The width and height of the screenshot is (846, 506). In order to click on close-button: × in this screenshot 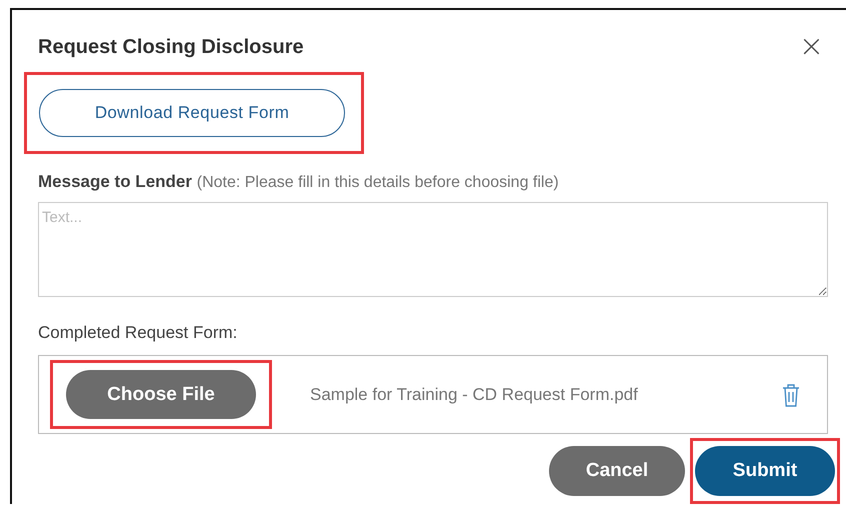, I will do `click(811, 47)`.